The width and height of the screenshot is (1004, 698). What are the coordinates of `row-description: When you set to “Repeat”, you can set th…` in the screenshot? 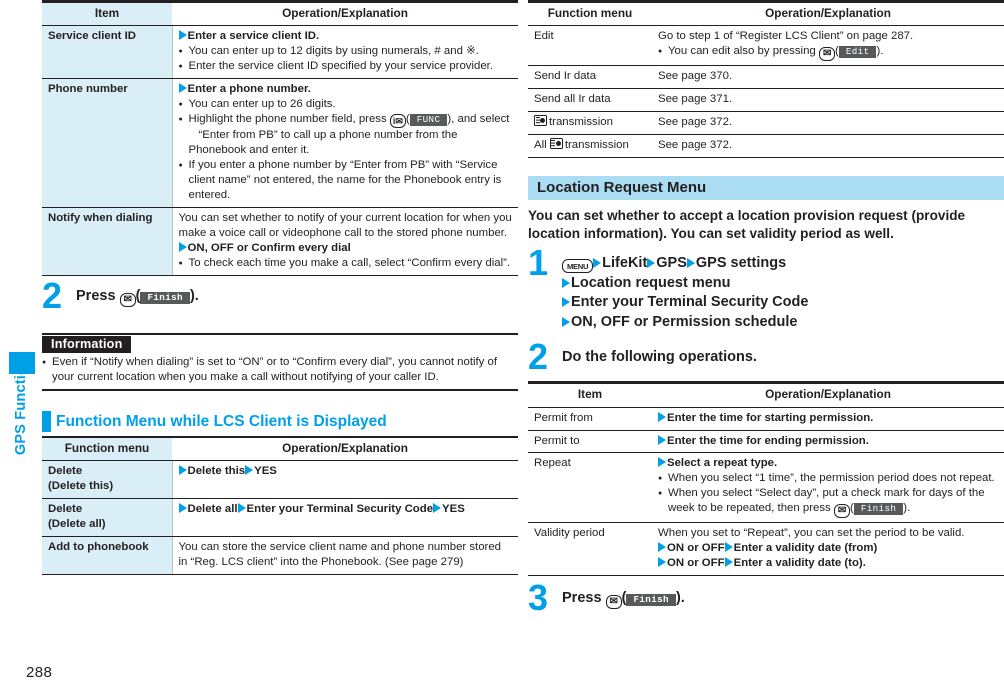 It's located at (811, 533).